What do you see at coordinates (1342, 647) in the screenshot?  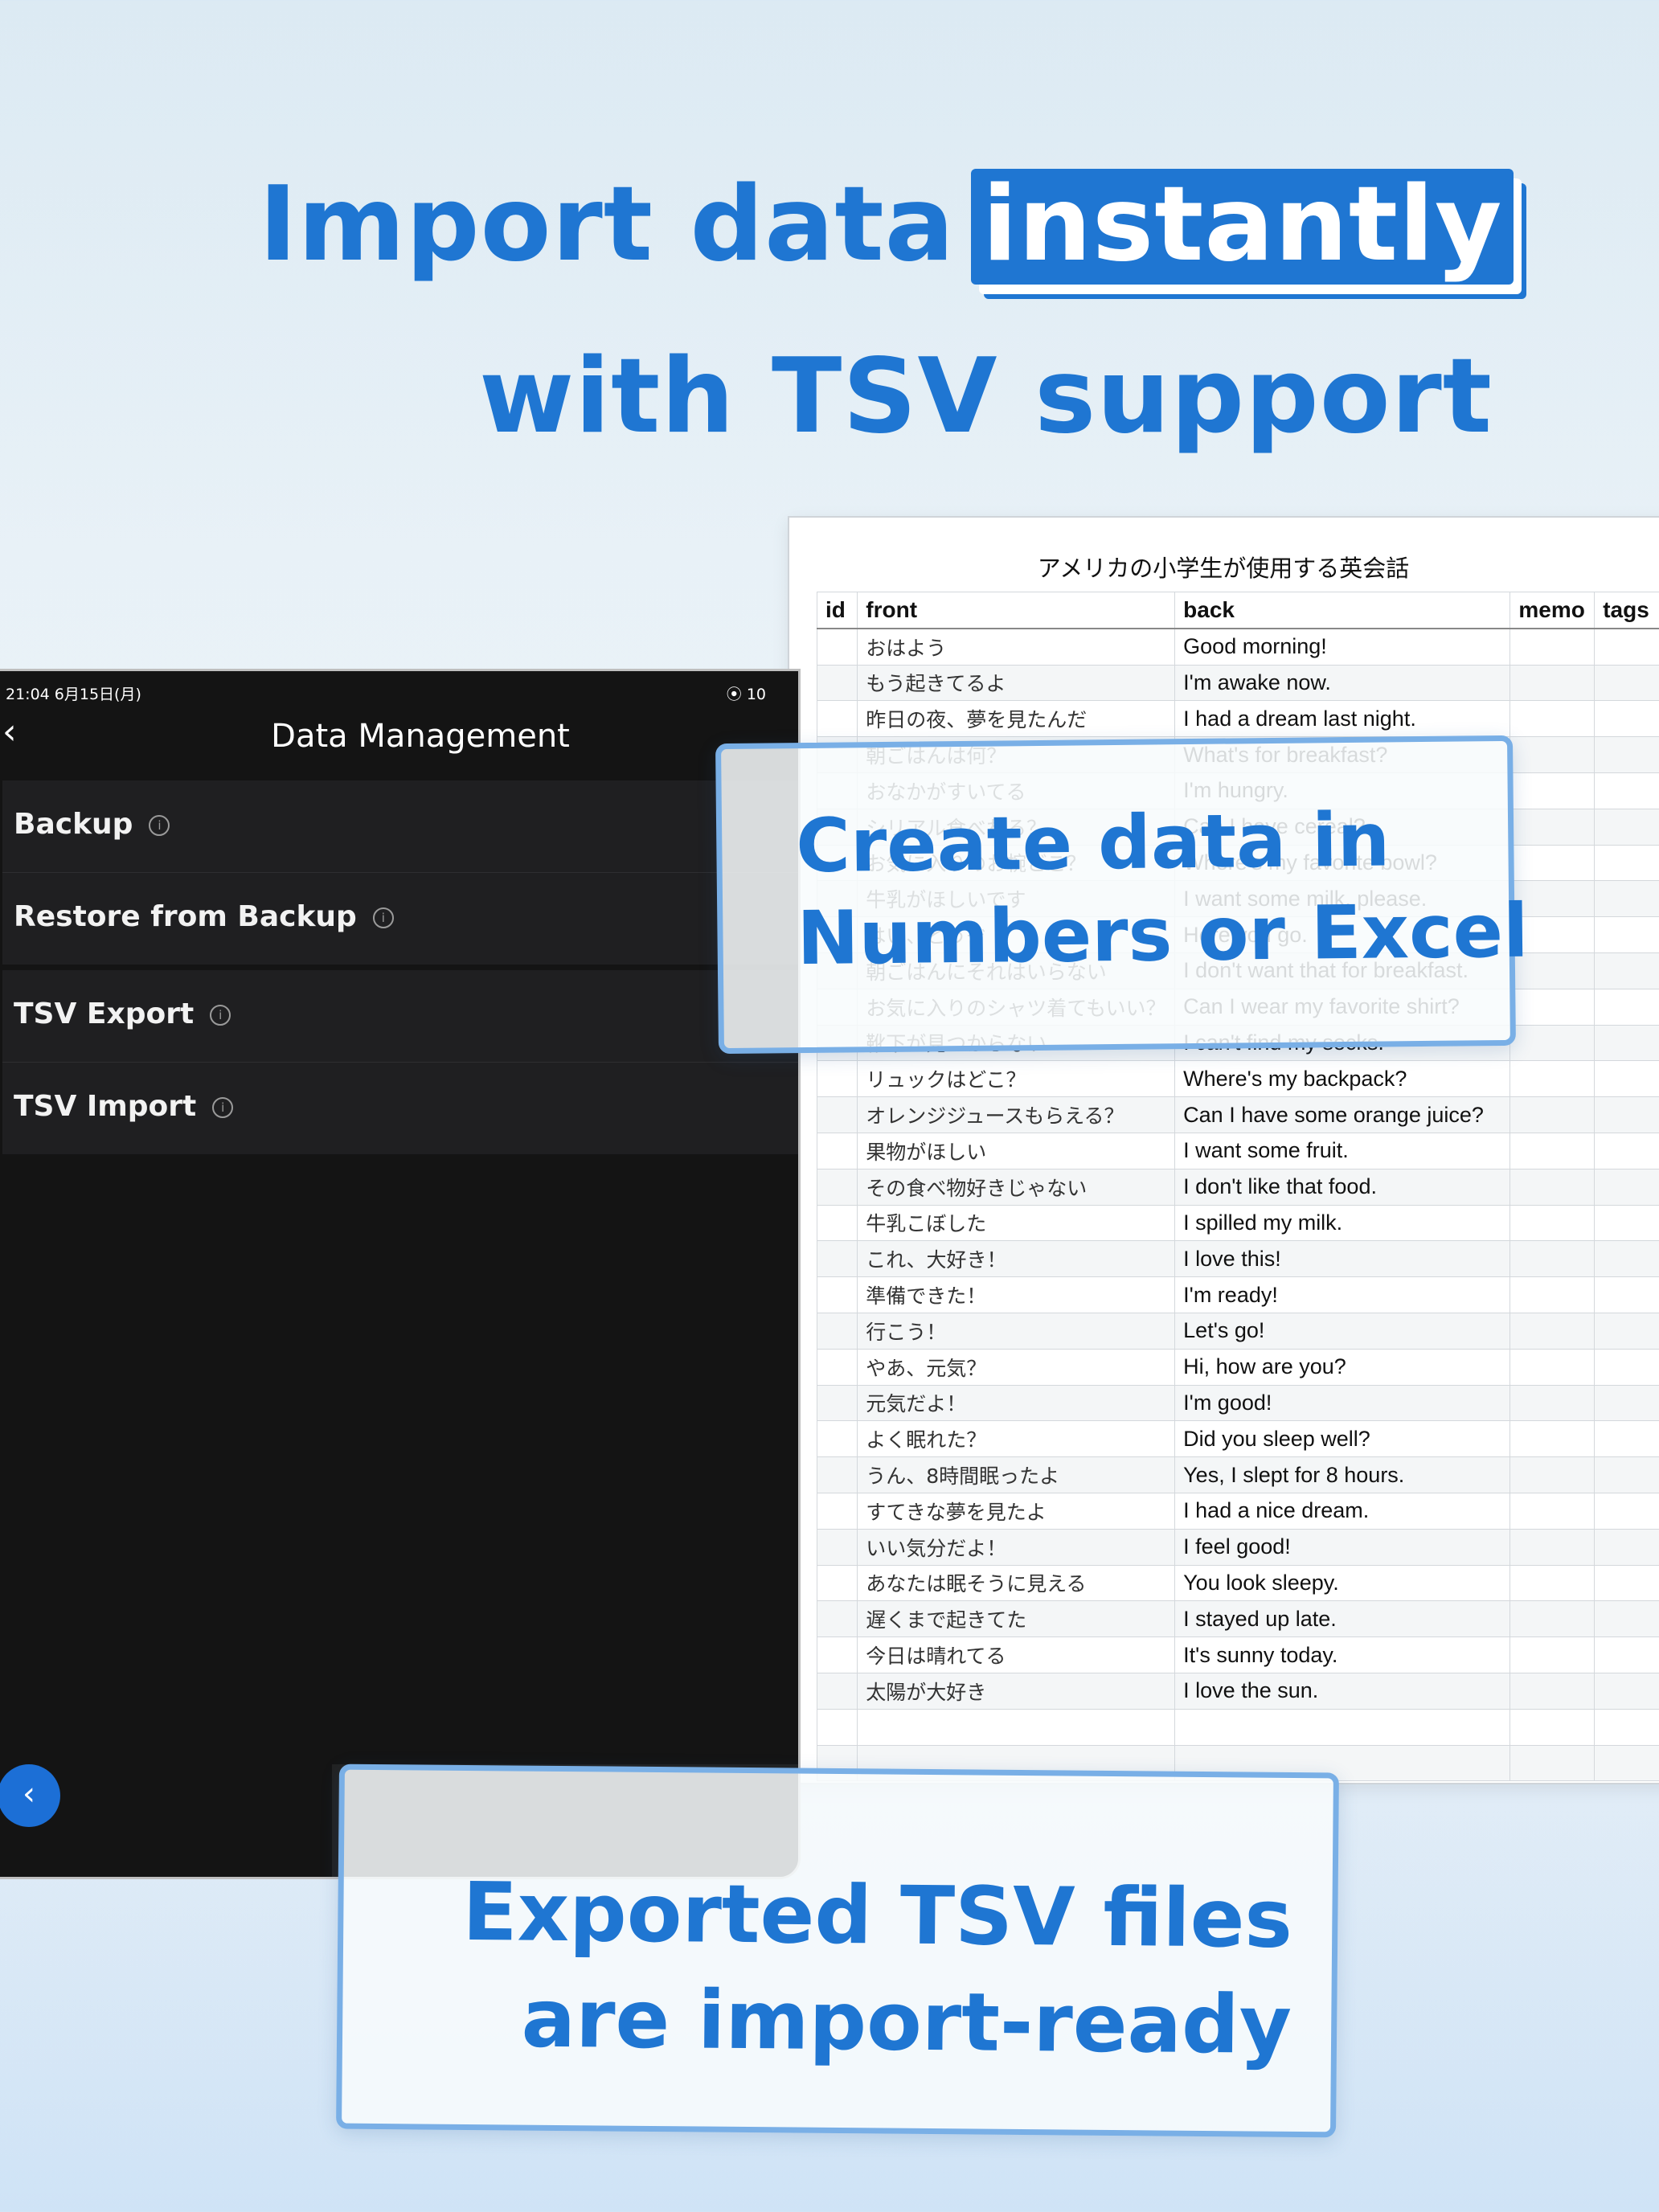 I see `back-cell: Good morning!` at bounding box center [1342, 647].